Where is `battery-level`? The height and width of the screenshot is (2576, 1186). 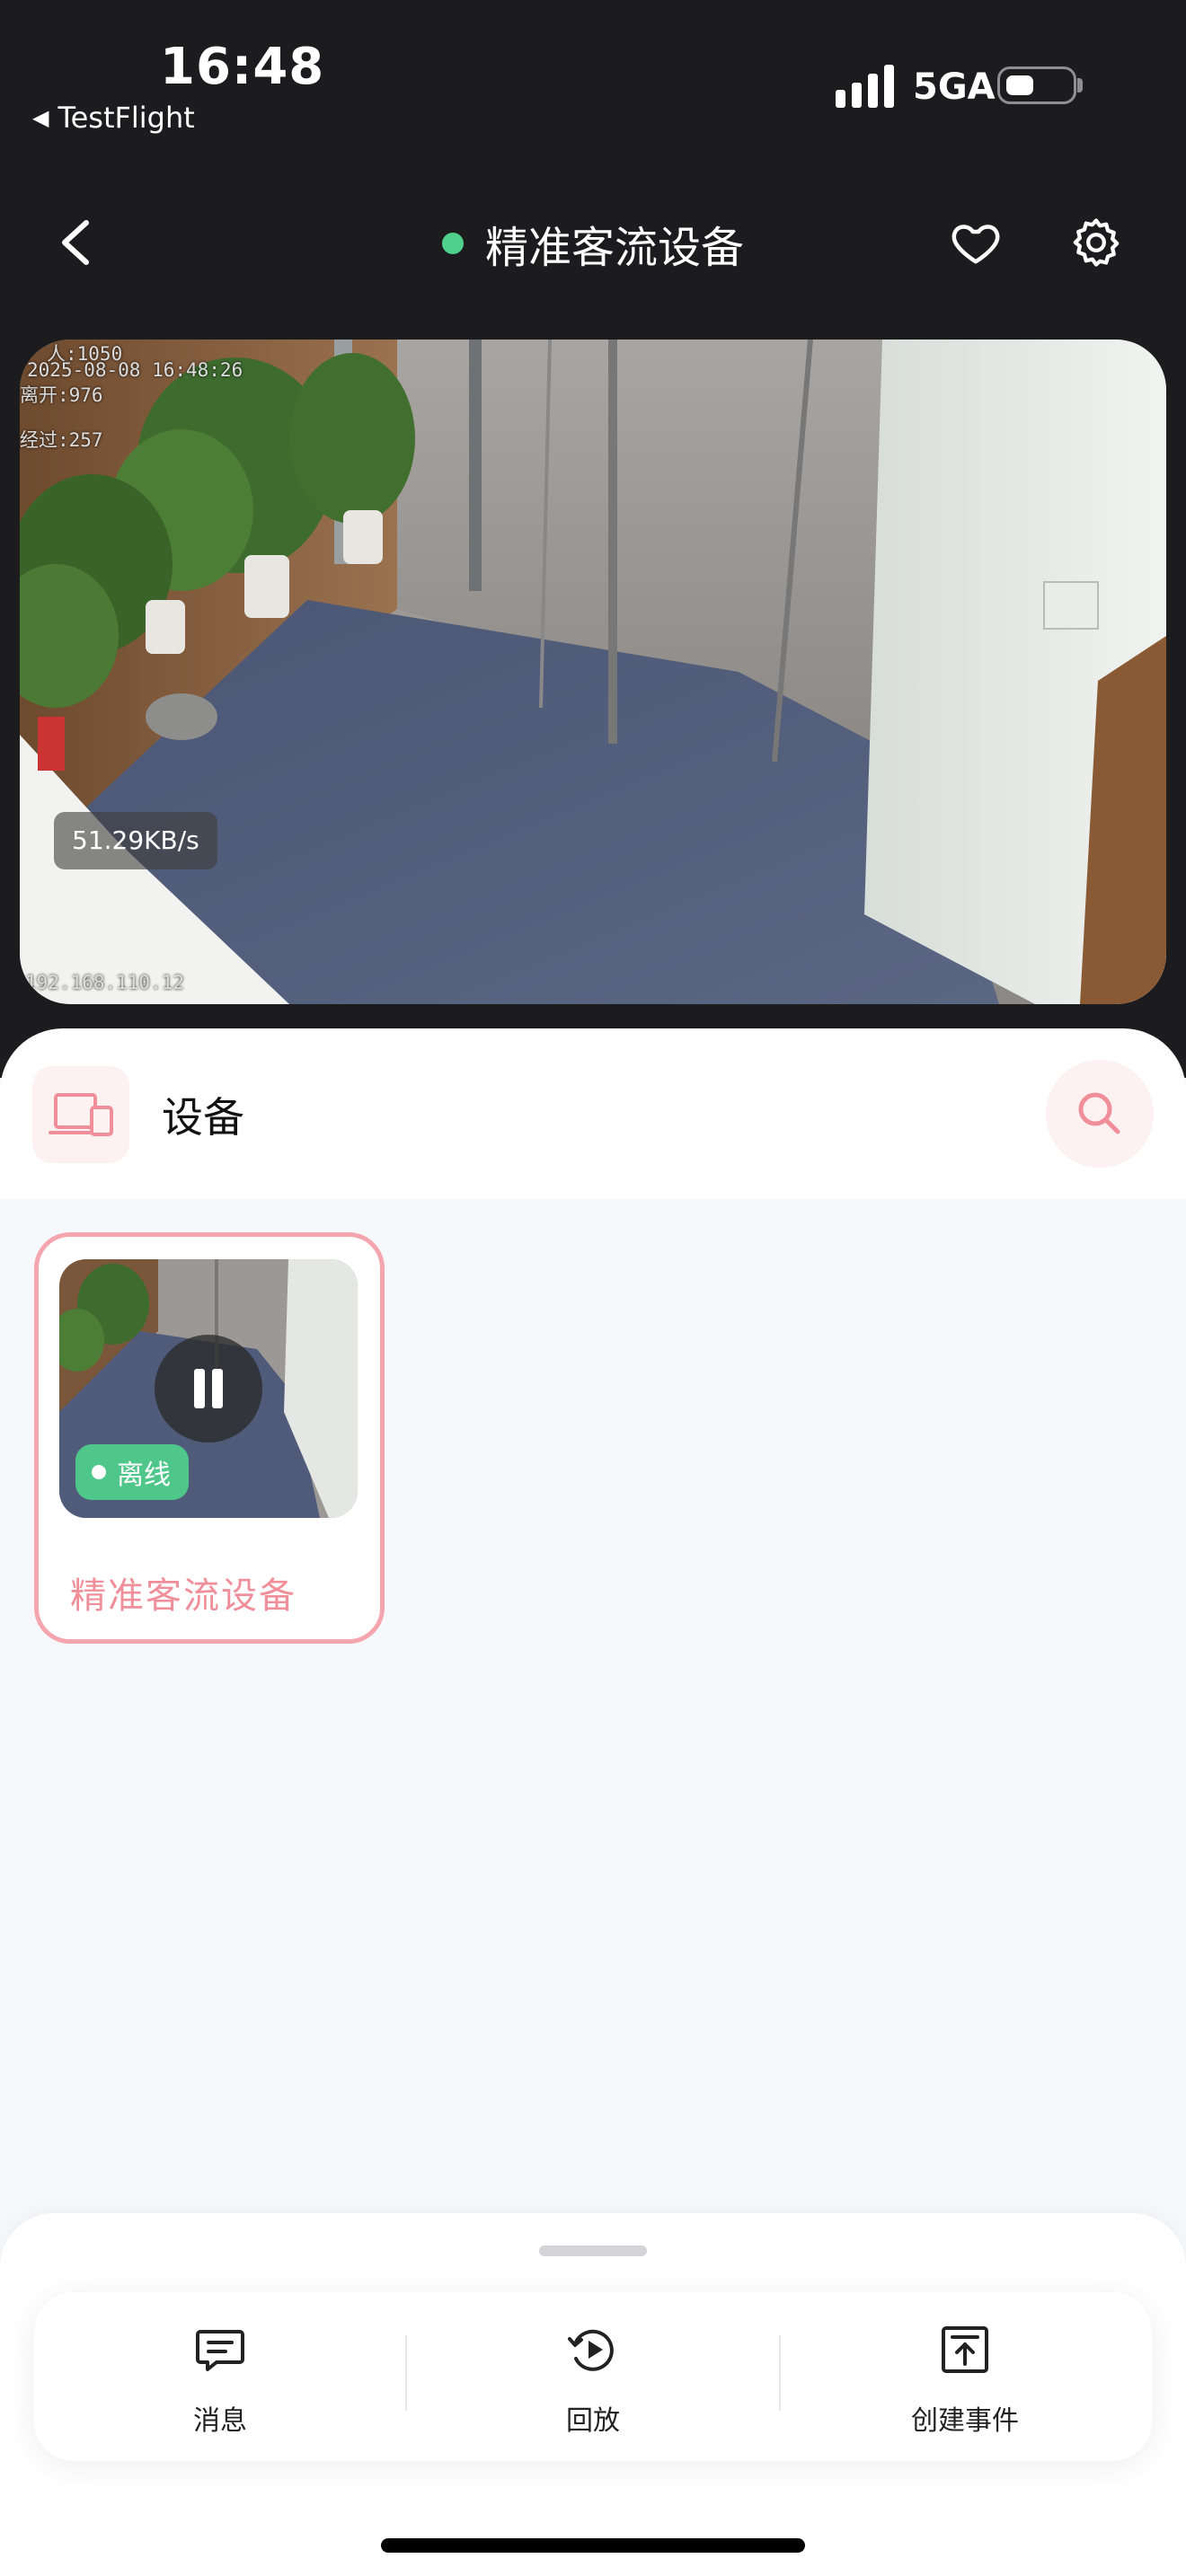
battery-level is located at coordinates (1019, 85).